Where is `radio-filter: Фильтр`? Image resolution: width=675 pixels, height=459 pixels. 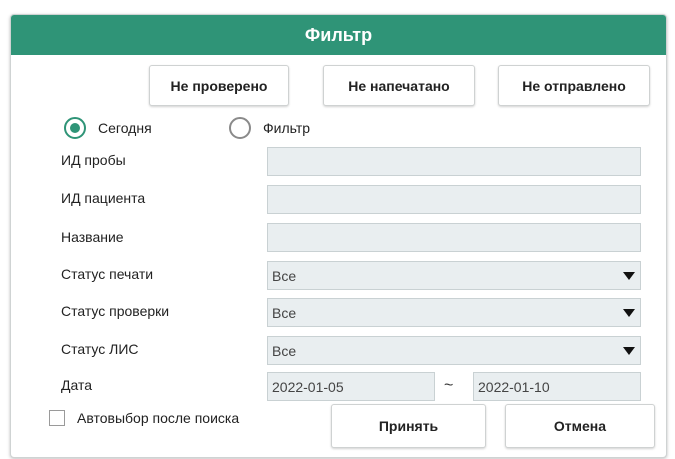
radio-filter: Фильтр is located at coordinates (269, 128).